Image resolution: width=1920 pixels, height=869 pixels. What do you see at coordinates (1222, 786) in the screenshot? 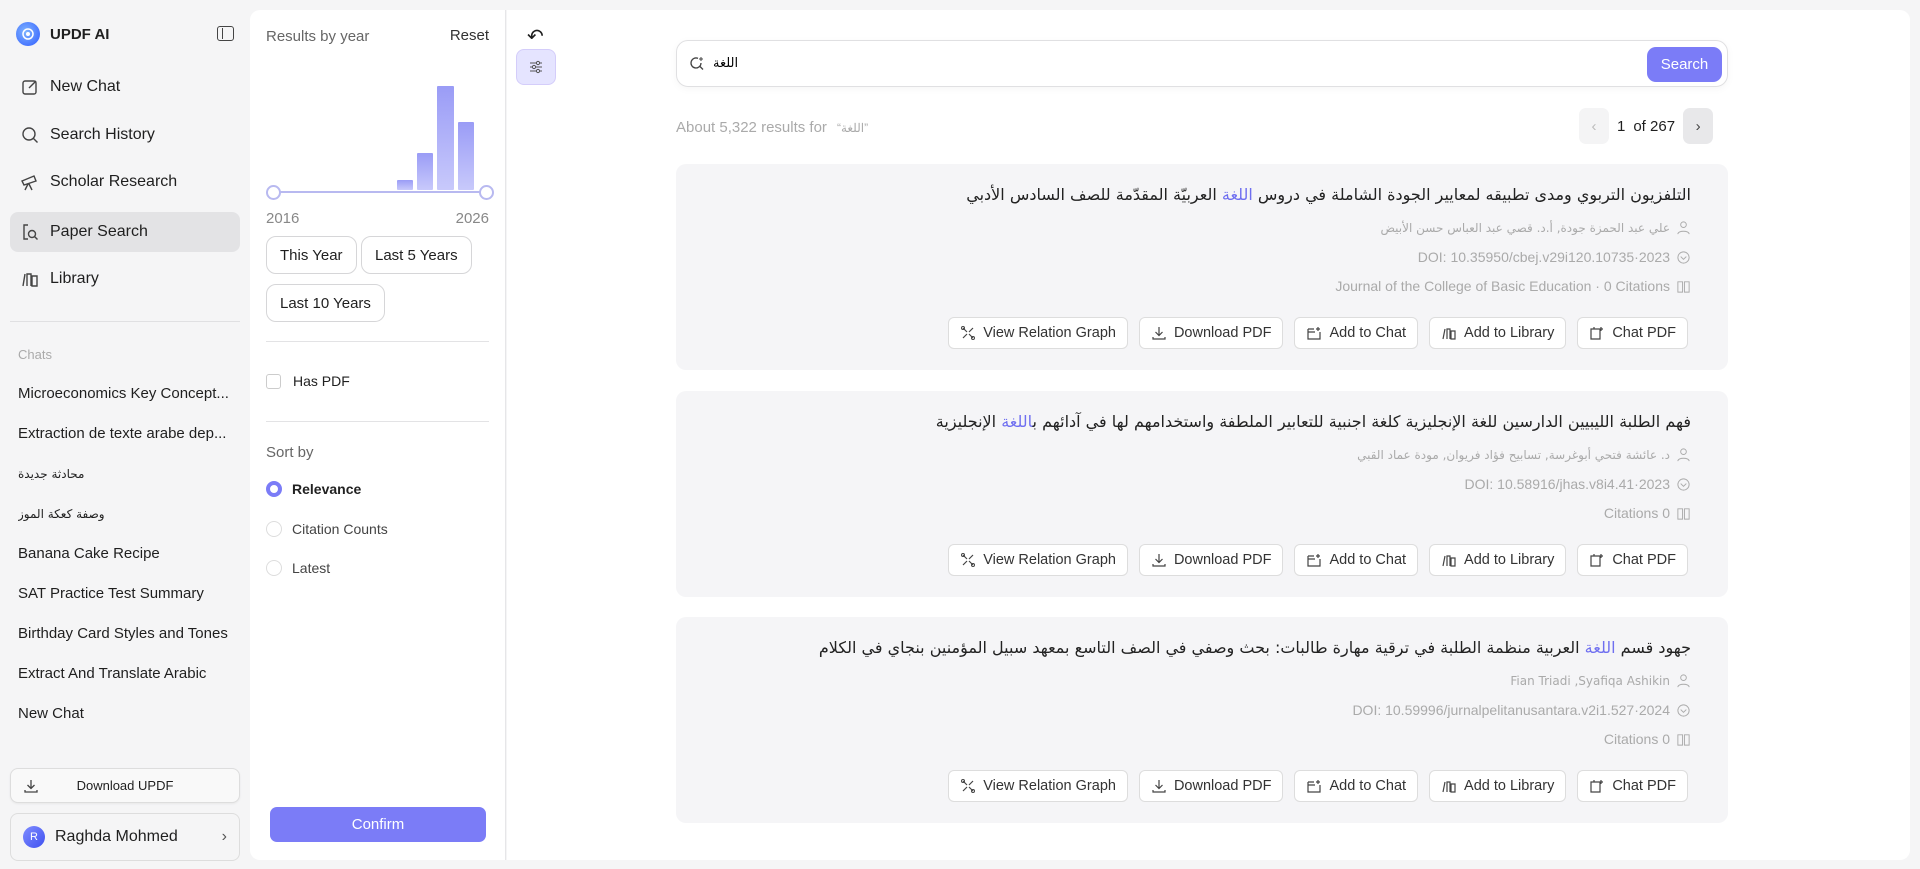
I see `action-label: Download PDF` at bounding box center [1222, 786].